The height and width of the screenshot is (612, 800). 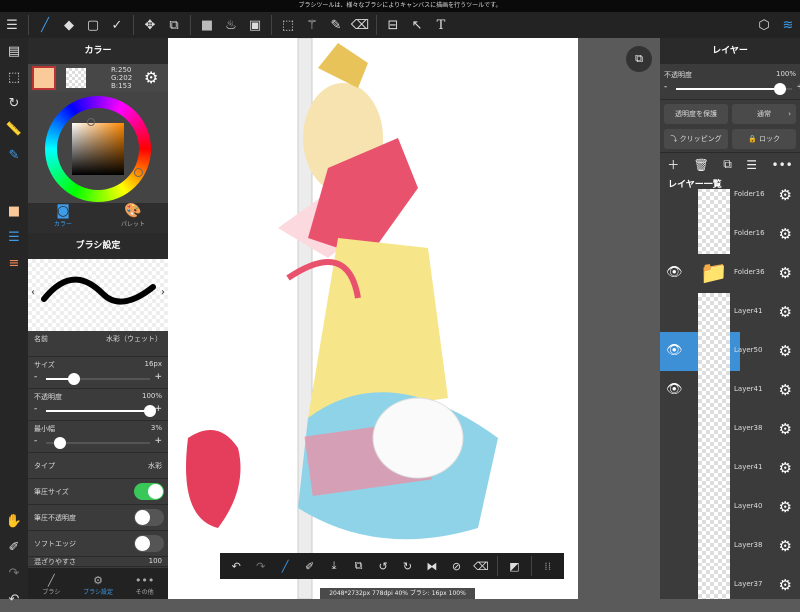 What do you see at coordinates (150, 25) in the screenshot?
I see `move-tool-icon: ✥` at bounding box center [150, 25].